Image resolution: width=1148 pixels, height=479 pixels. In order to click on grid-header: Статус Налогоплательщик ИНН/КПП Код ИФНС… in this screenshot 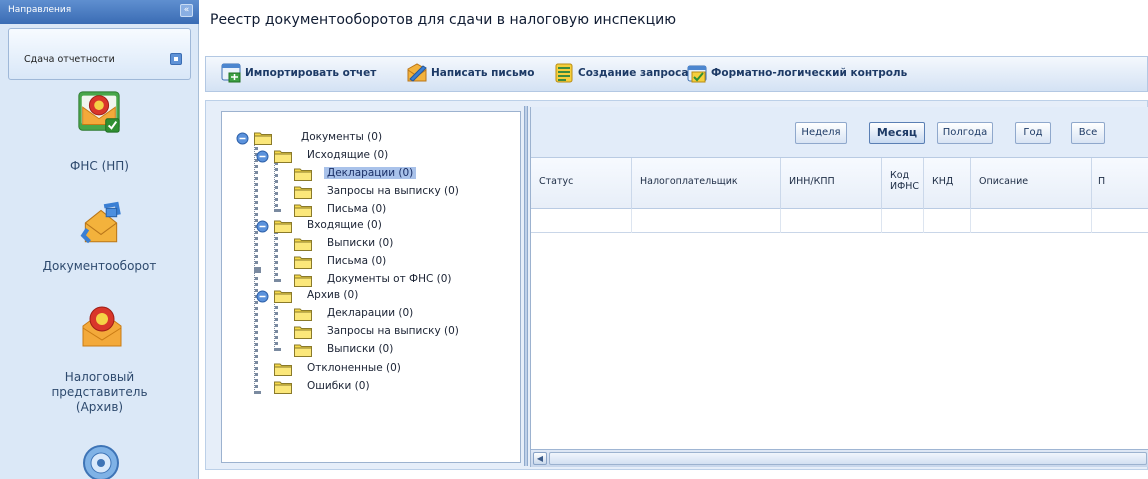, I will do `click(839, 183)`.